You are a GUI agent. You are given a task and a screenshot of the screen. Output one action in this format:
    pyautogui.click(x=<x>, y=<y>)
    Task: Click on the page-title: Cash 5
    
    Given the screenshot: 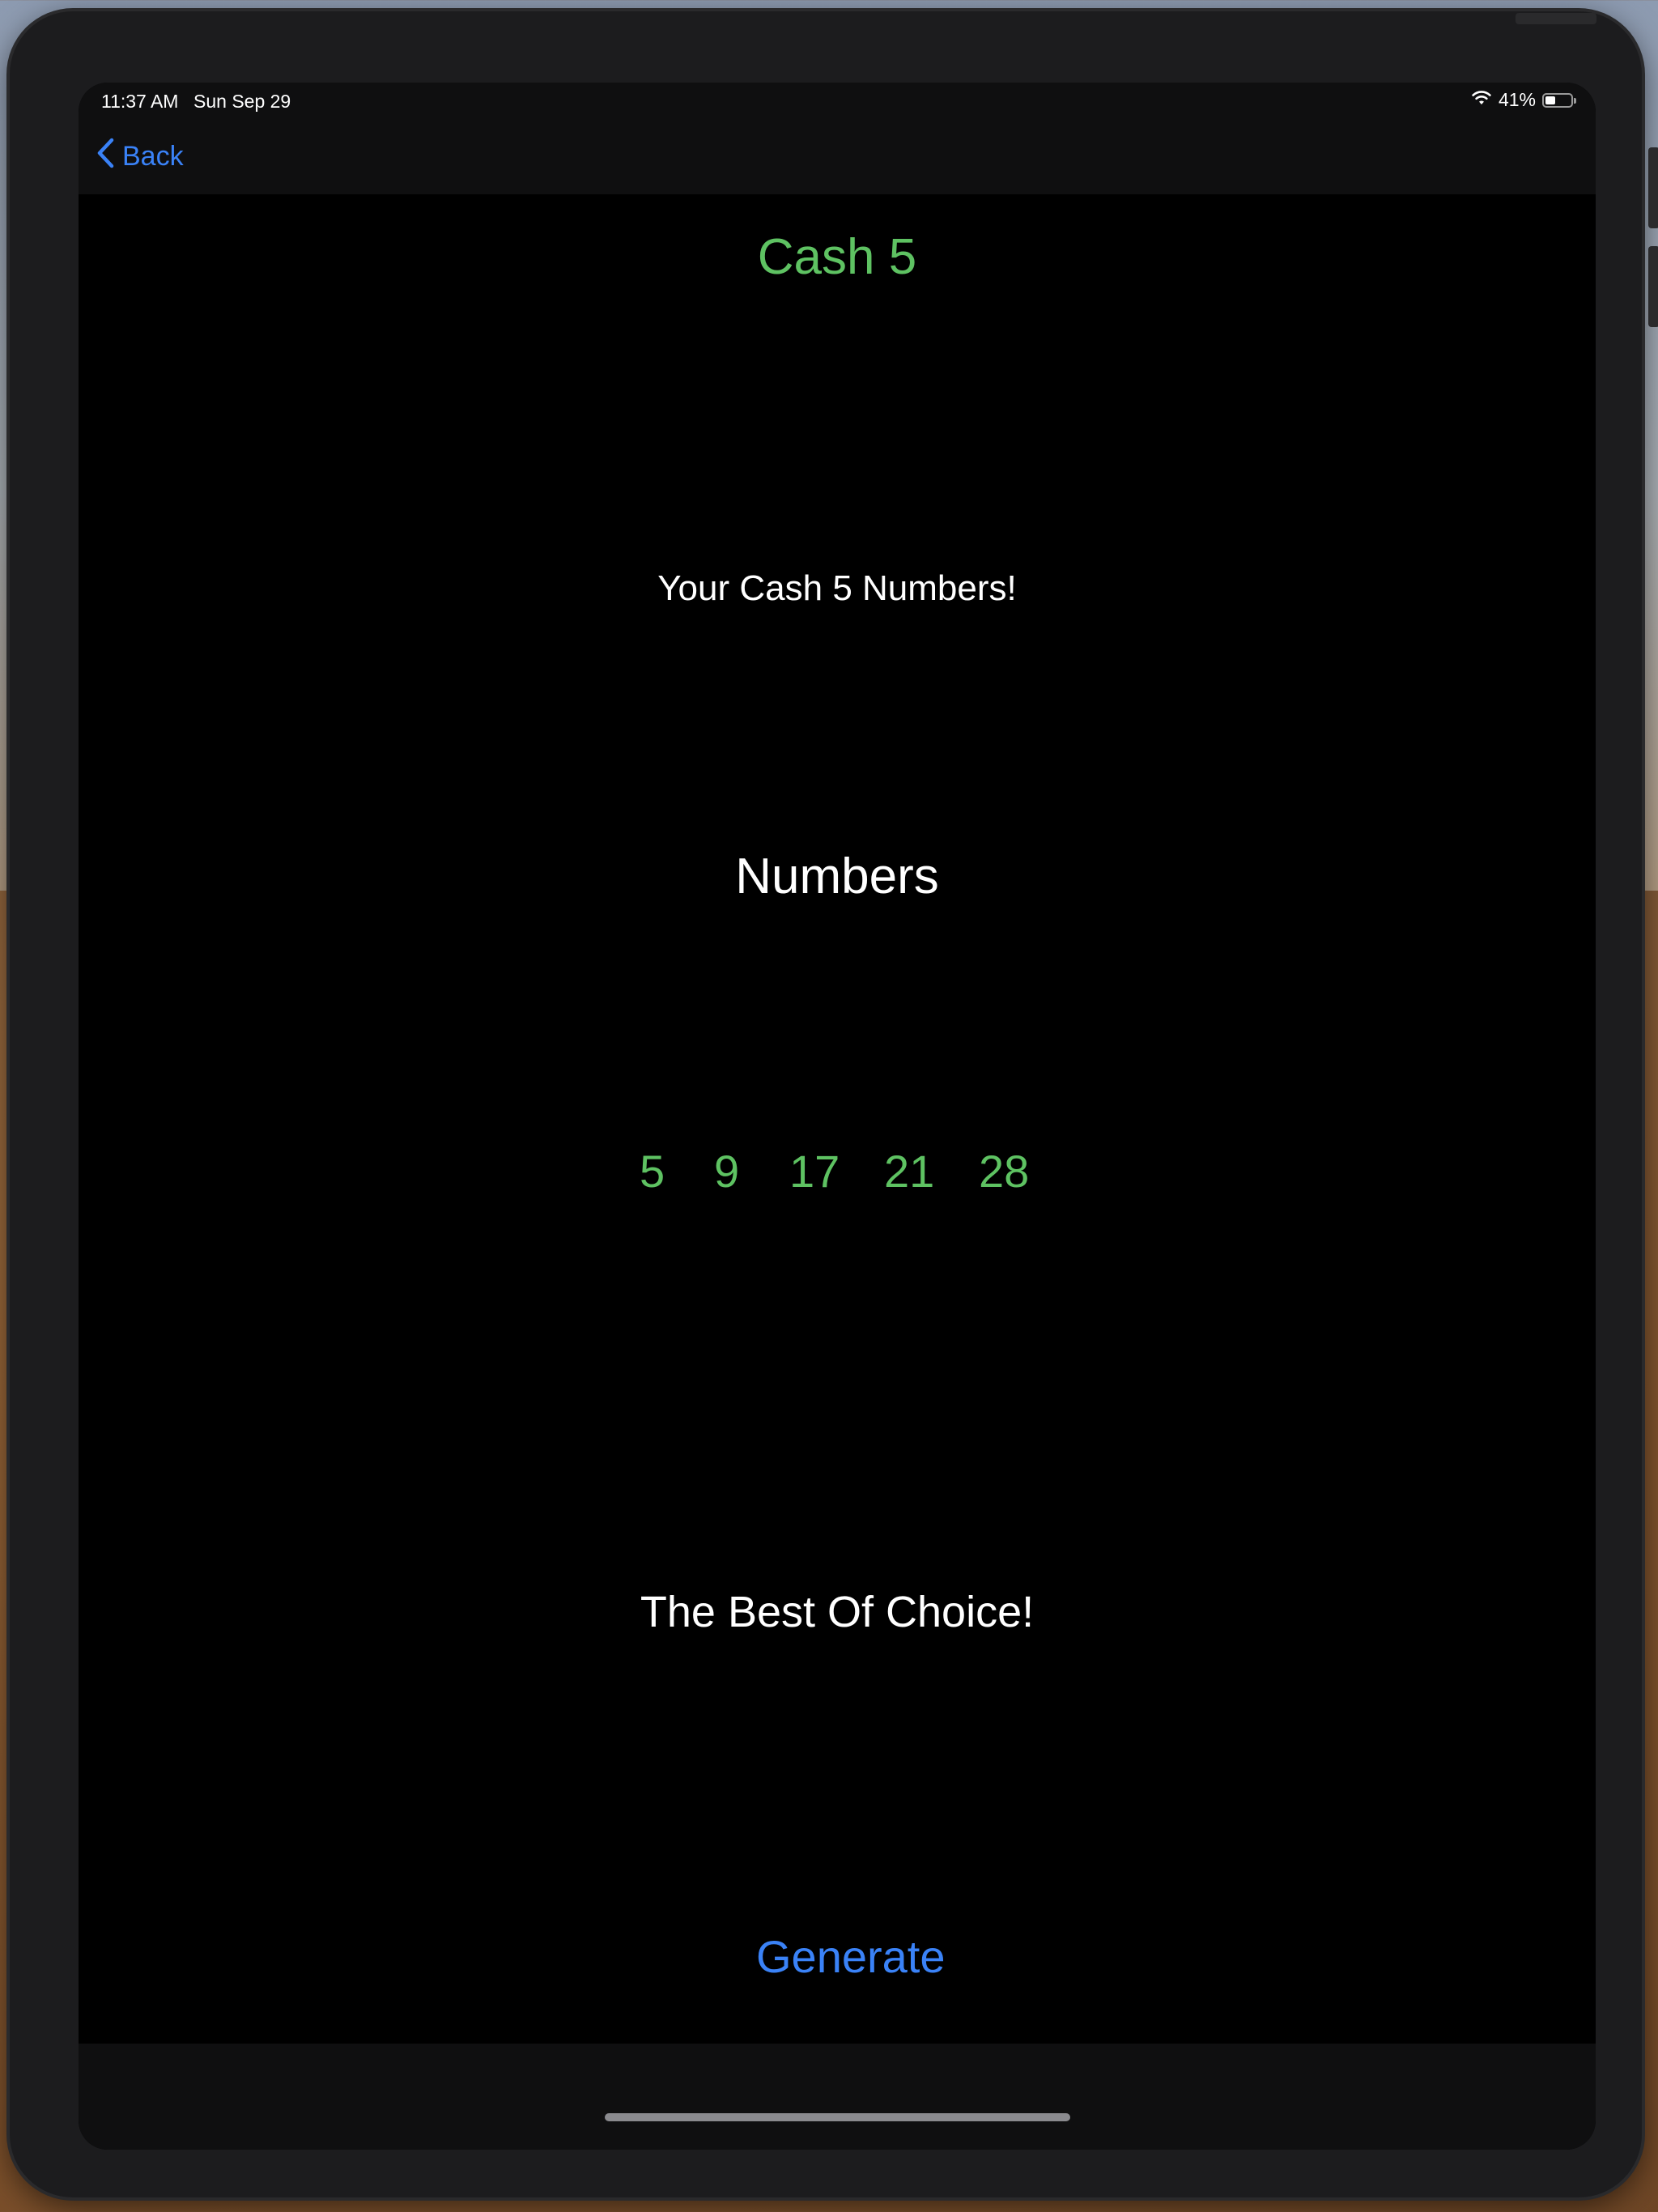 What is the action you would take?
    pyautogui.click(x=837, y=257)
    